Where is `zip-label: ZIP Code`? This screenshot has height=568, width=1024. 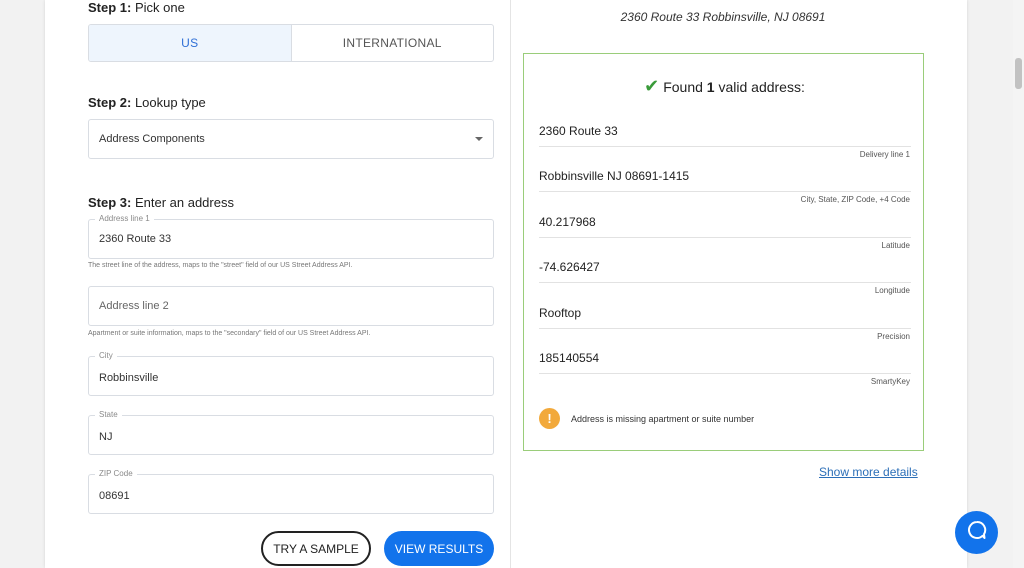 zip-label: ZIP Code is located at coordinates (116, 473).